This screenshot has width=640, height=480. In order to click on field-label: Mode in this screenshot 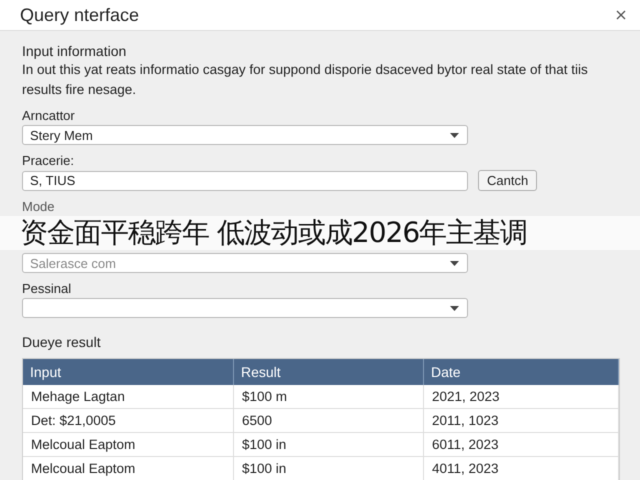, I will do `click(39, 206)`.